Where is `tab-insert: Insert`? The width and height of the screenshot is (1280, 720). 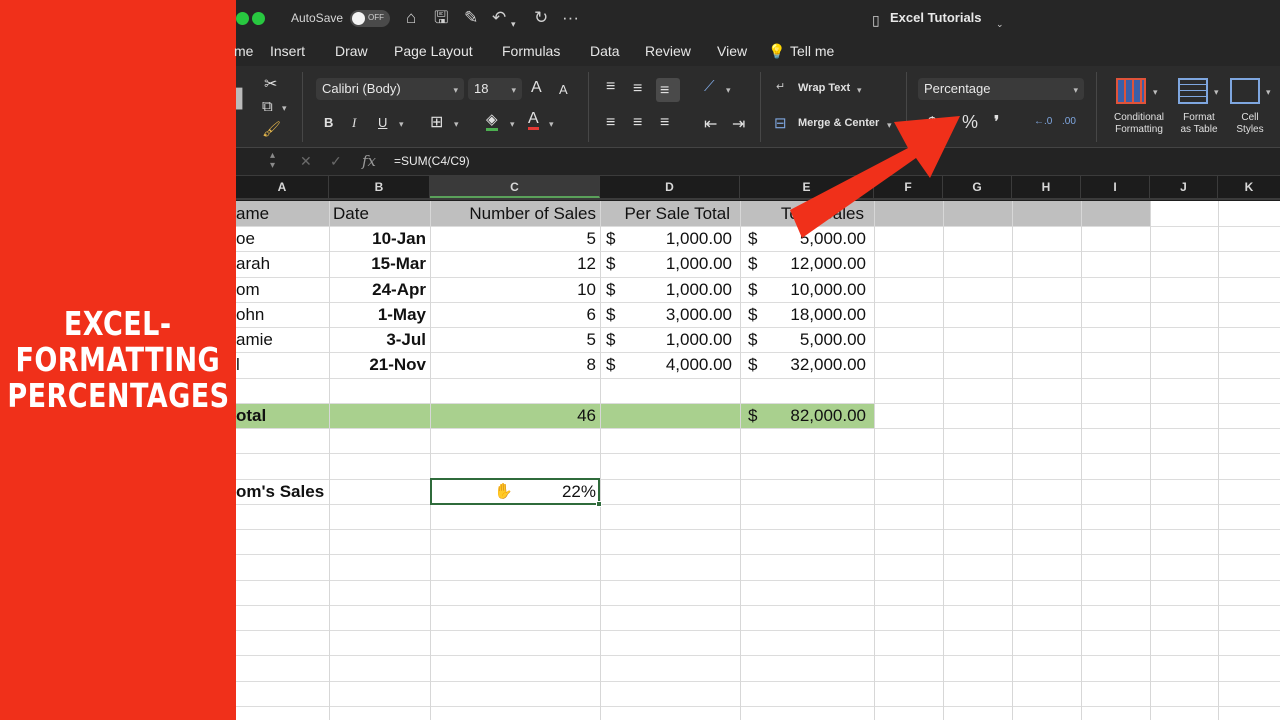 tab-insert: Insert is located at coordinates (287, 51).